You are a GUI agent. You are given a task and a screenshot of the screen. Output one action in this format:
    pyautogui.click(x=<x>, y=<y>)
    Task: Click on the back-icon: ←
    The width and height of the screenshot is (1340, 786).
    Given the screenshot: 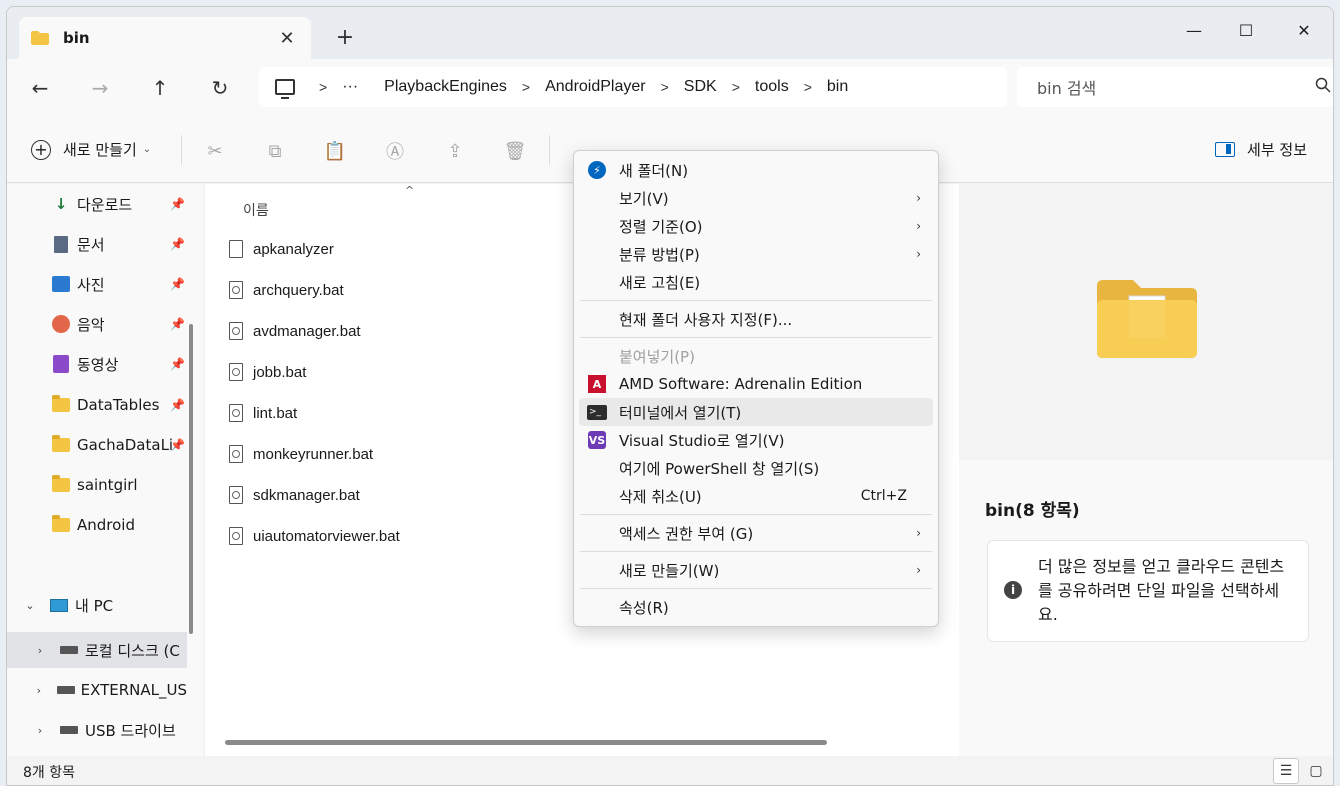 What is the action you would take?
    pyautogui.click(x=40, y=88)
    